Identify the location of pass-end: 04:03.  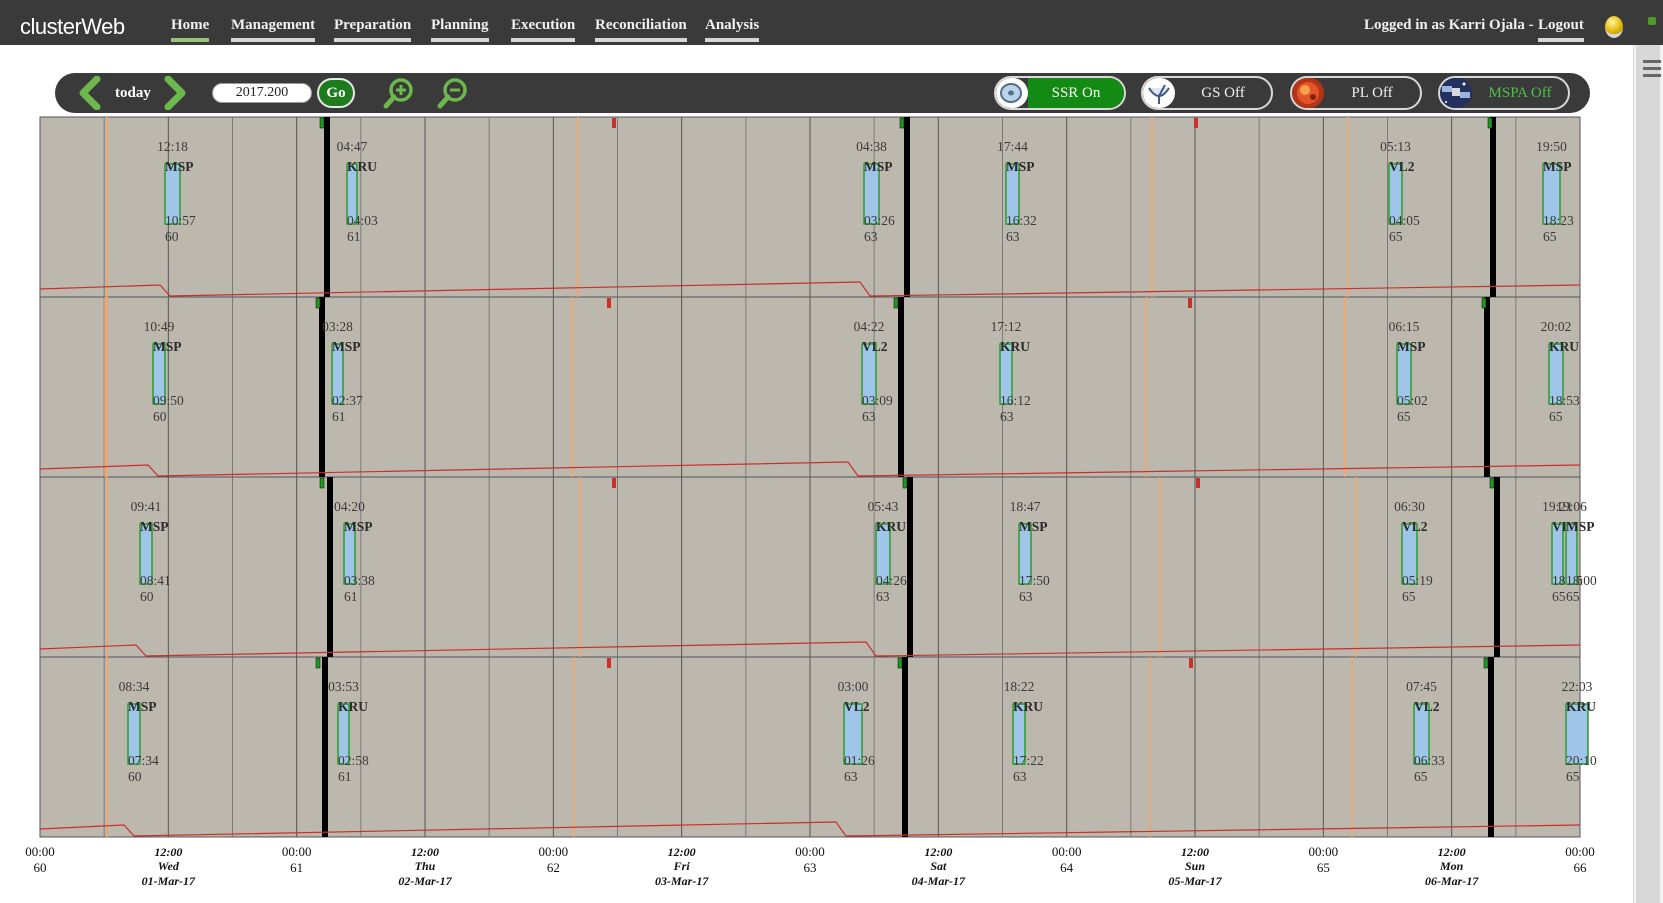
(362, 220).